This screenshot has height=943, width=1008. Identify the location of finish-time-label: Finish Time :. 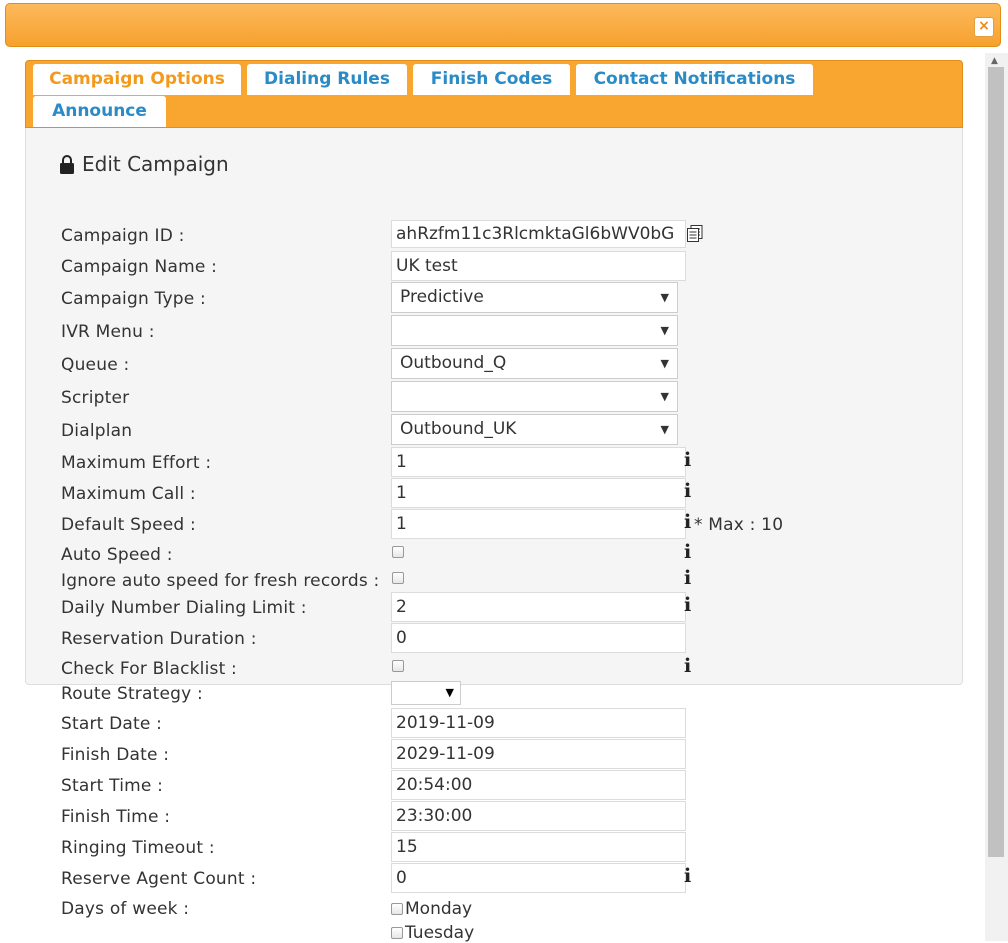
(116, 817).